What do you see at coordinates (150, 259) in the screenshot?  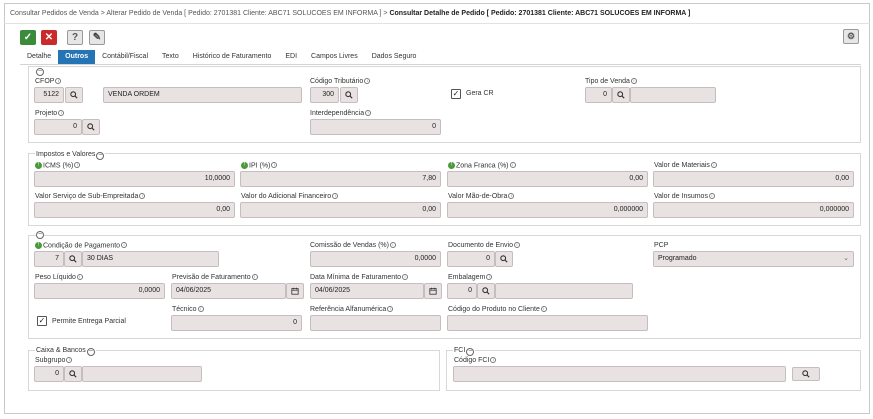 I see `cond-pagamento-description-field: 30 DIAS` at bounding box center [150, 259].